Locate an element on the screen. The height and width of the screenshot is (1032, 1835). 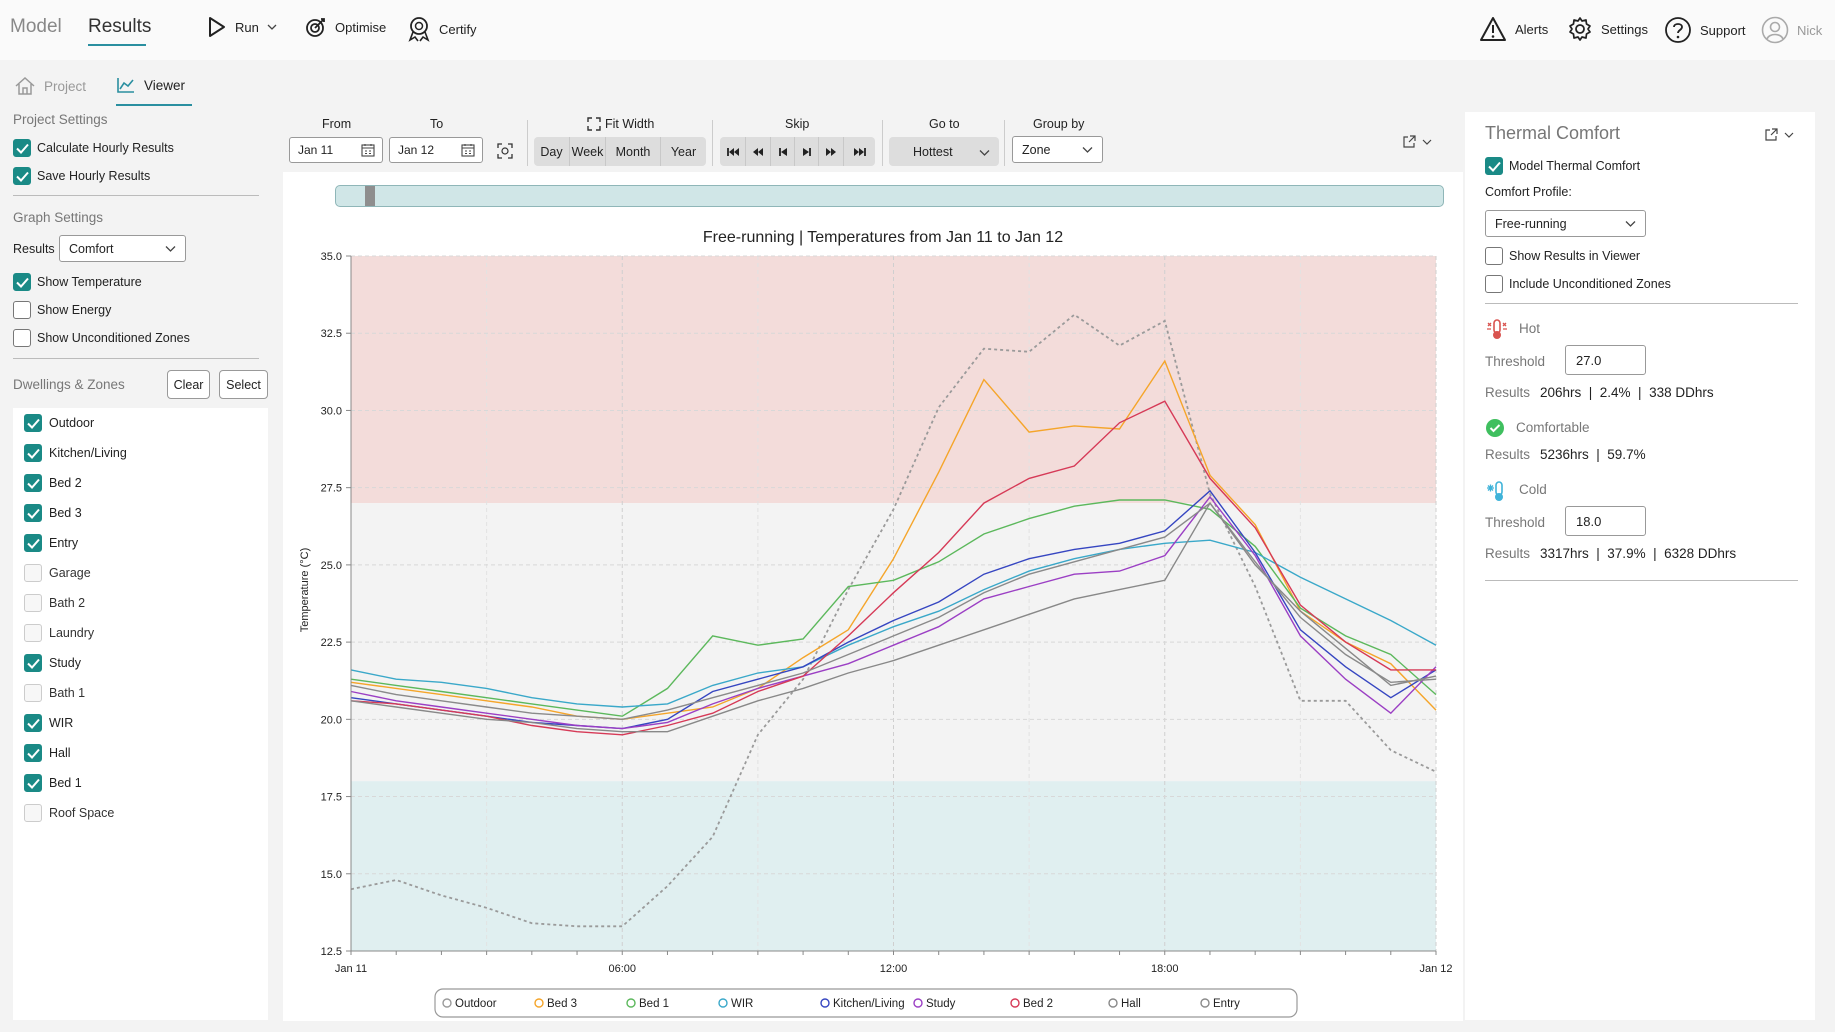
comfortable-results-value: 5236hrs | 59.7% is located at coordinates (1593, 454).